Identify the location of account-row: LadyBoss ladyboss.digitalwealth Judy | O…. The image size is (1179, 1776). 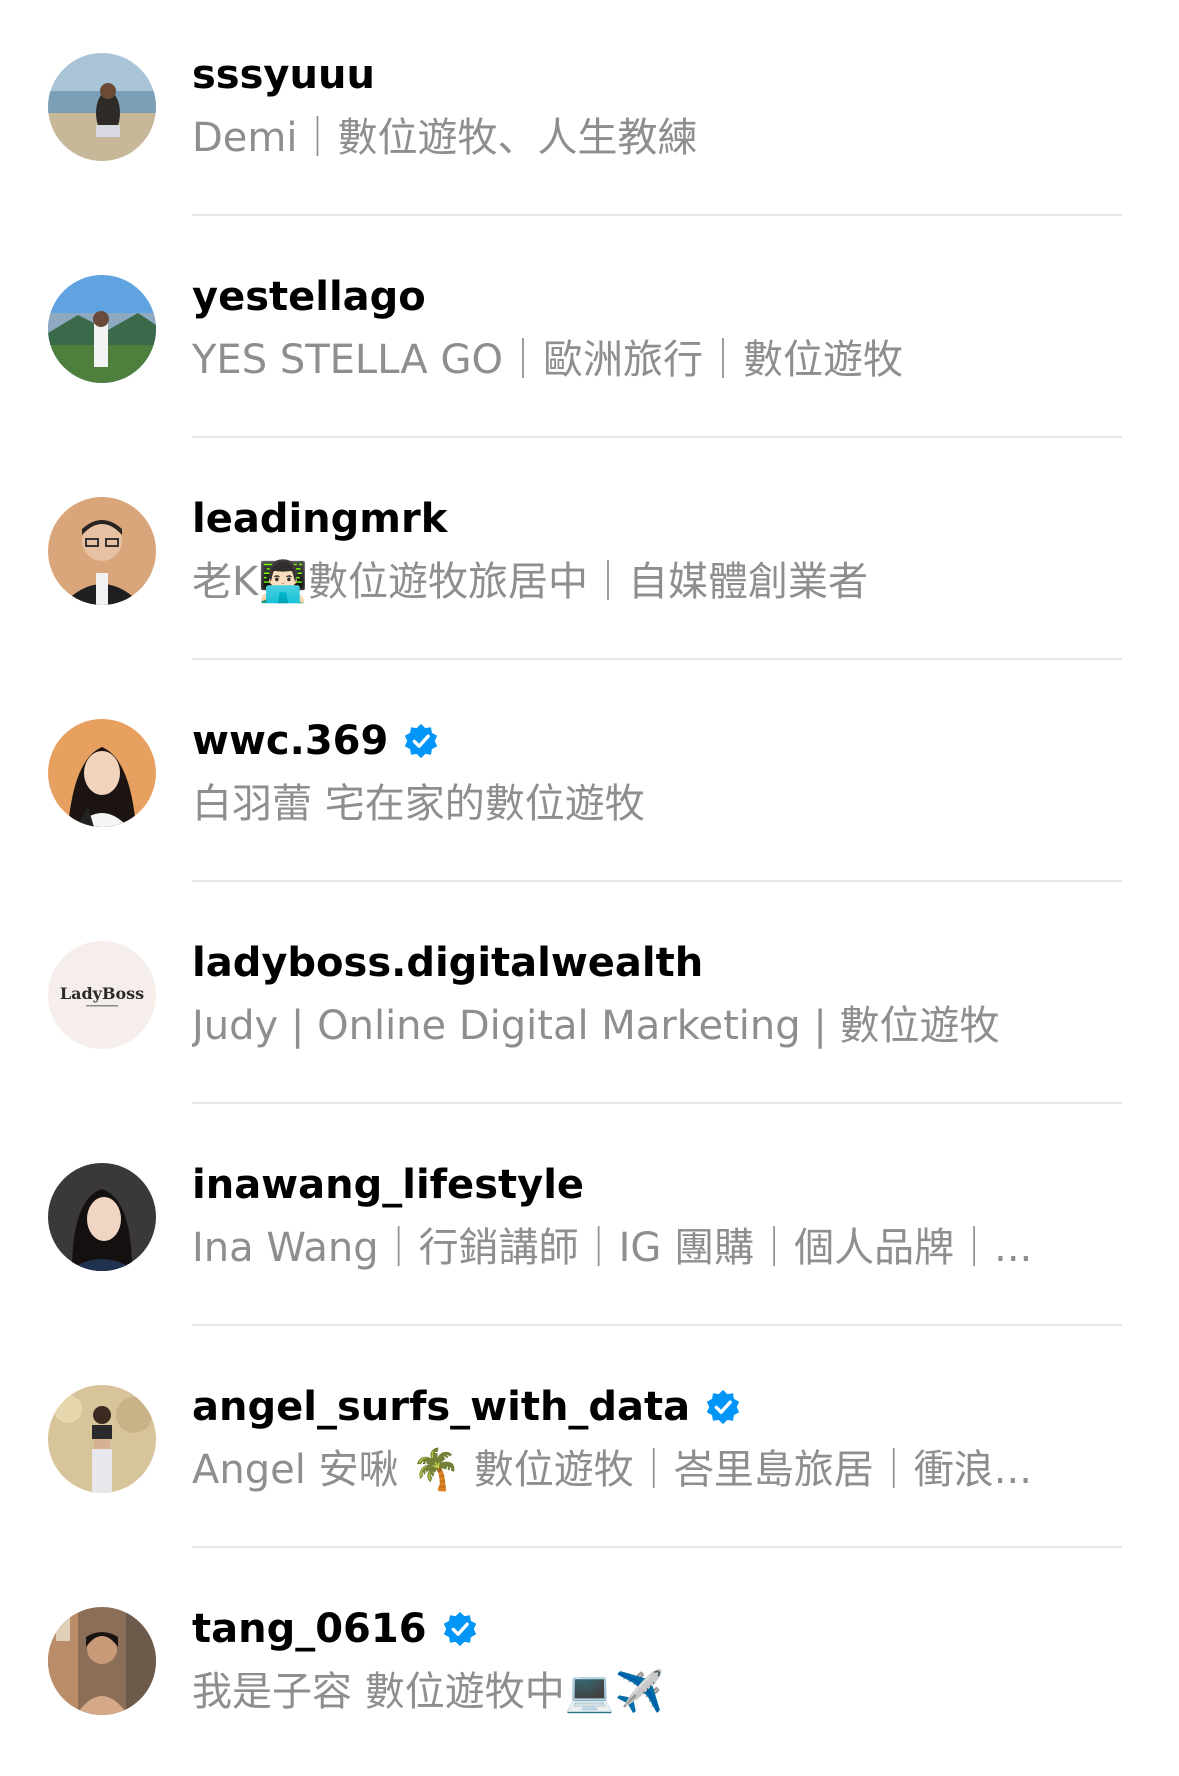
(589, 999).